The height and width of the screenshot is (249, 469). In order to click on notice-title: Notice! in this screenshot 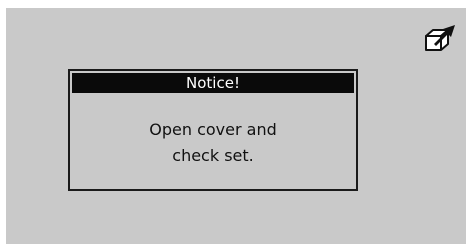, I will do `click(213, 83)`.